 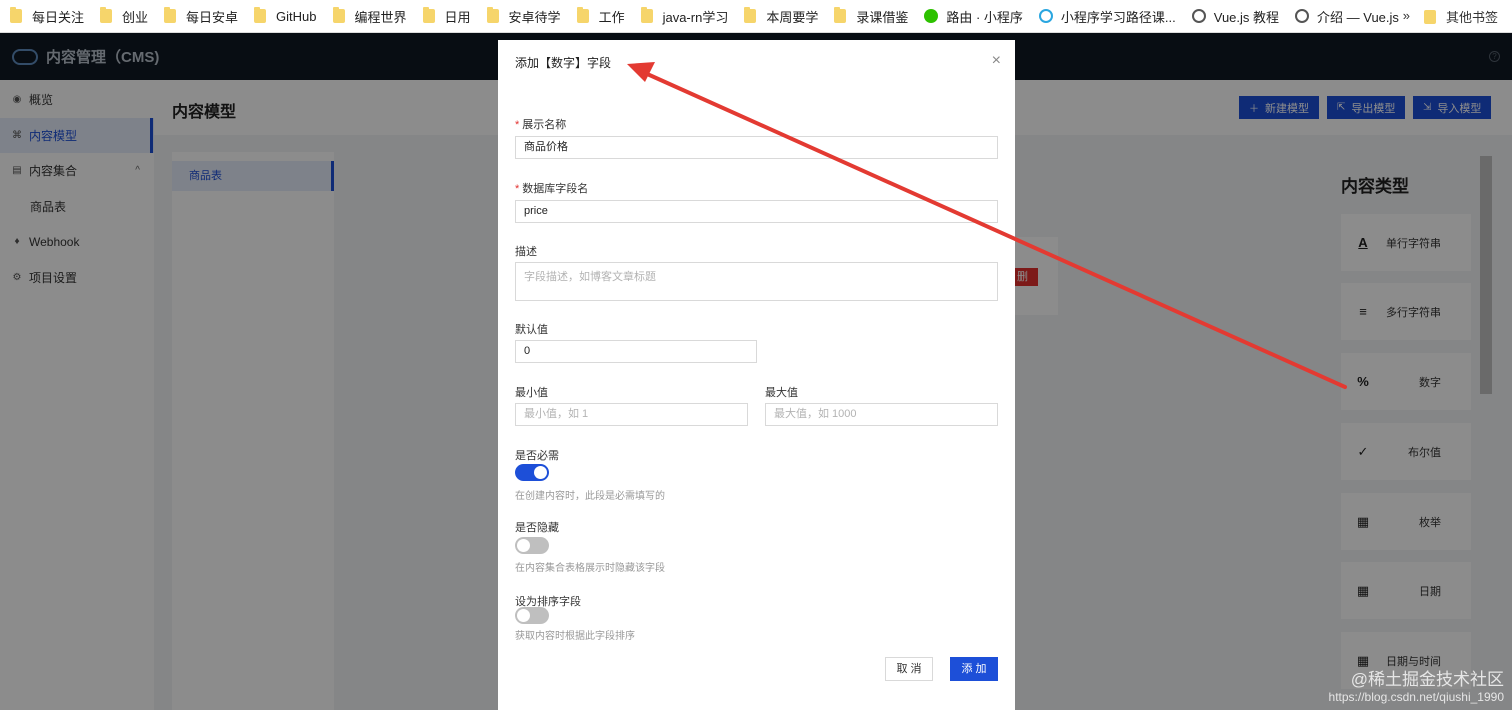 I want to click on default-value-input: 0, so click(x=636, y=351).